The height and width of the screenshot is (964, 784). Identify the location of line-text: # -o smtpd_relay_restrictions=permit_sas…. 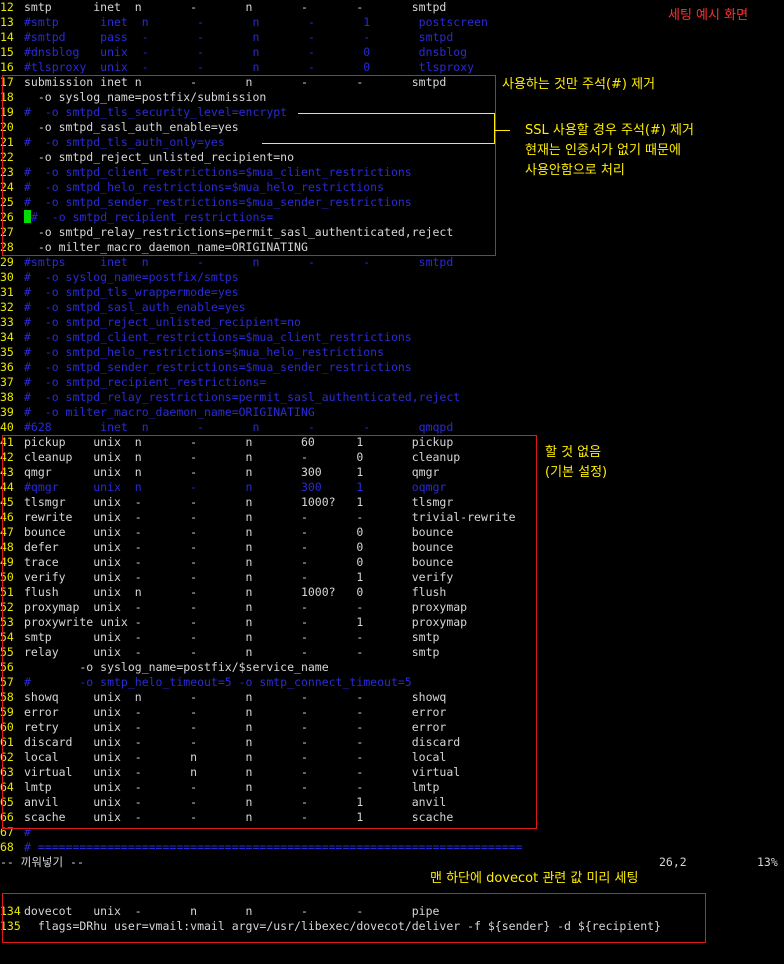
(242, 397).